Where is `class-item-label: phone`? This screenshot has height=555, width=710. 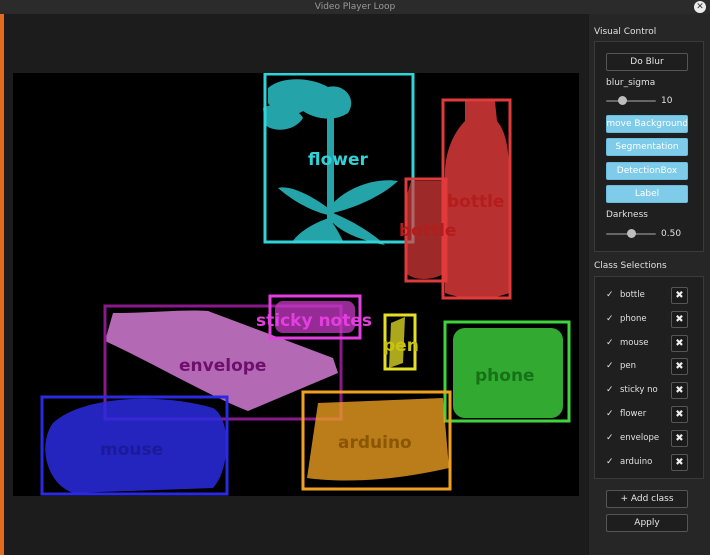
class-item-label: phone is located at coordinates (633, 318).